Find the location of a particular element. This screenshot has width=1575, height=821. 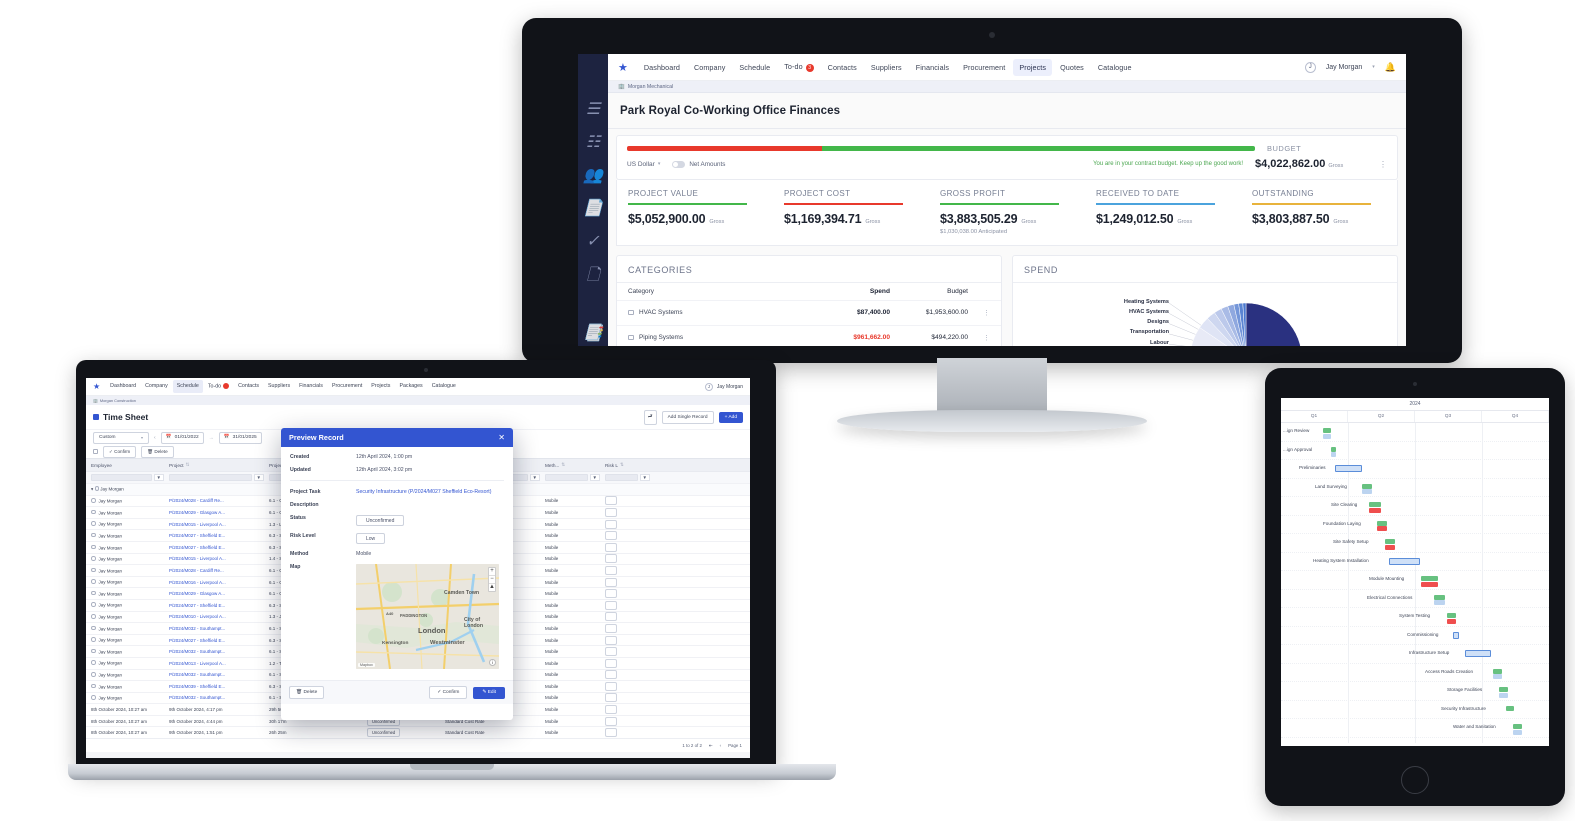

currency-select: US Dollar ▾ is located at coordinates (643, 164).